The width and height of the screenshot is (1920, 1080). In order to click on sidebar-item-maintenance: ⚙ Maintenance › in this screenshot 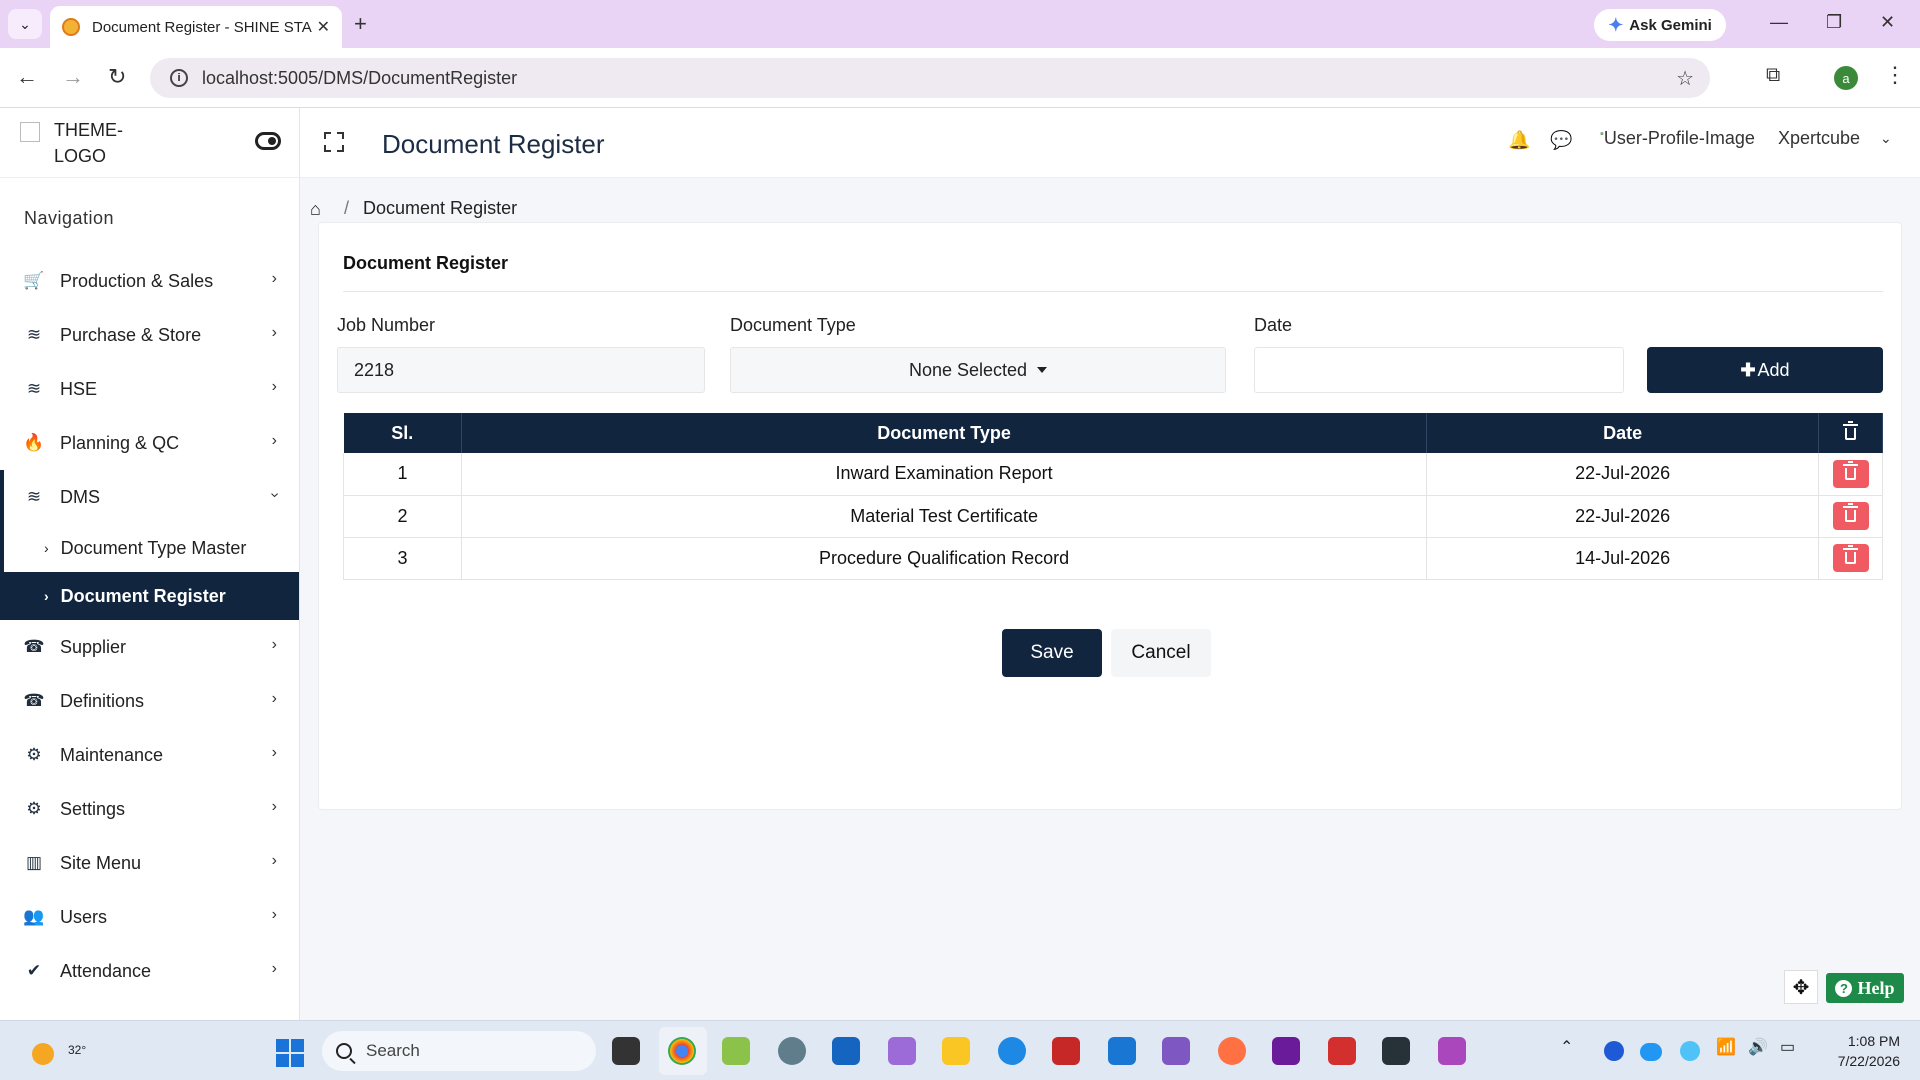, I will do `click(149, 755)`.